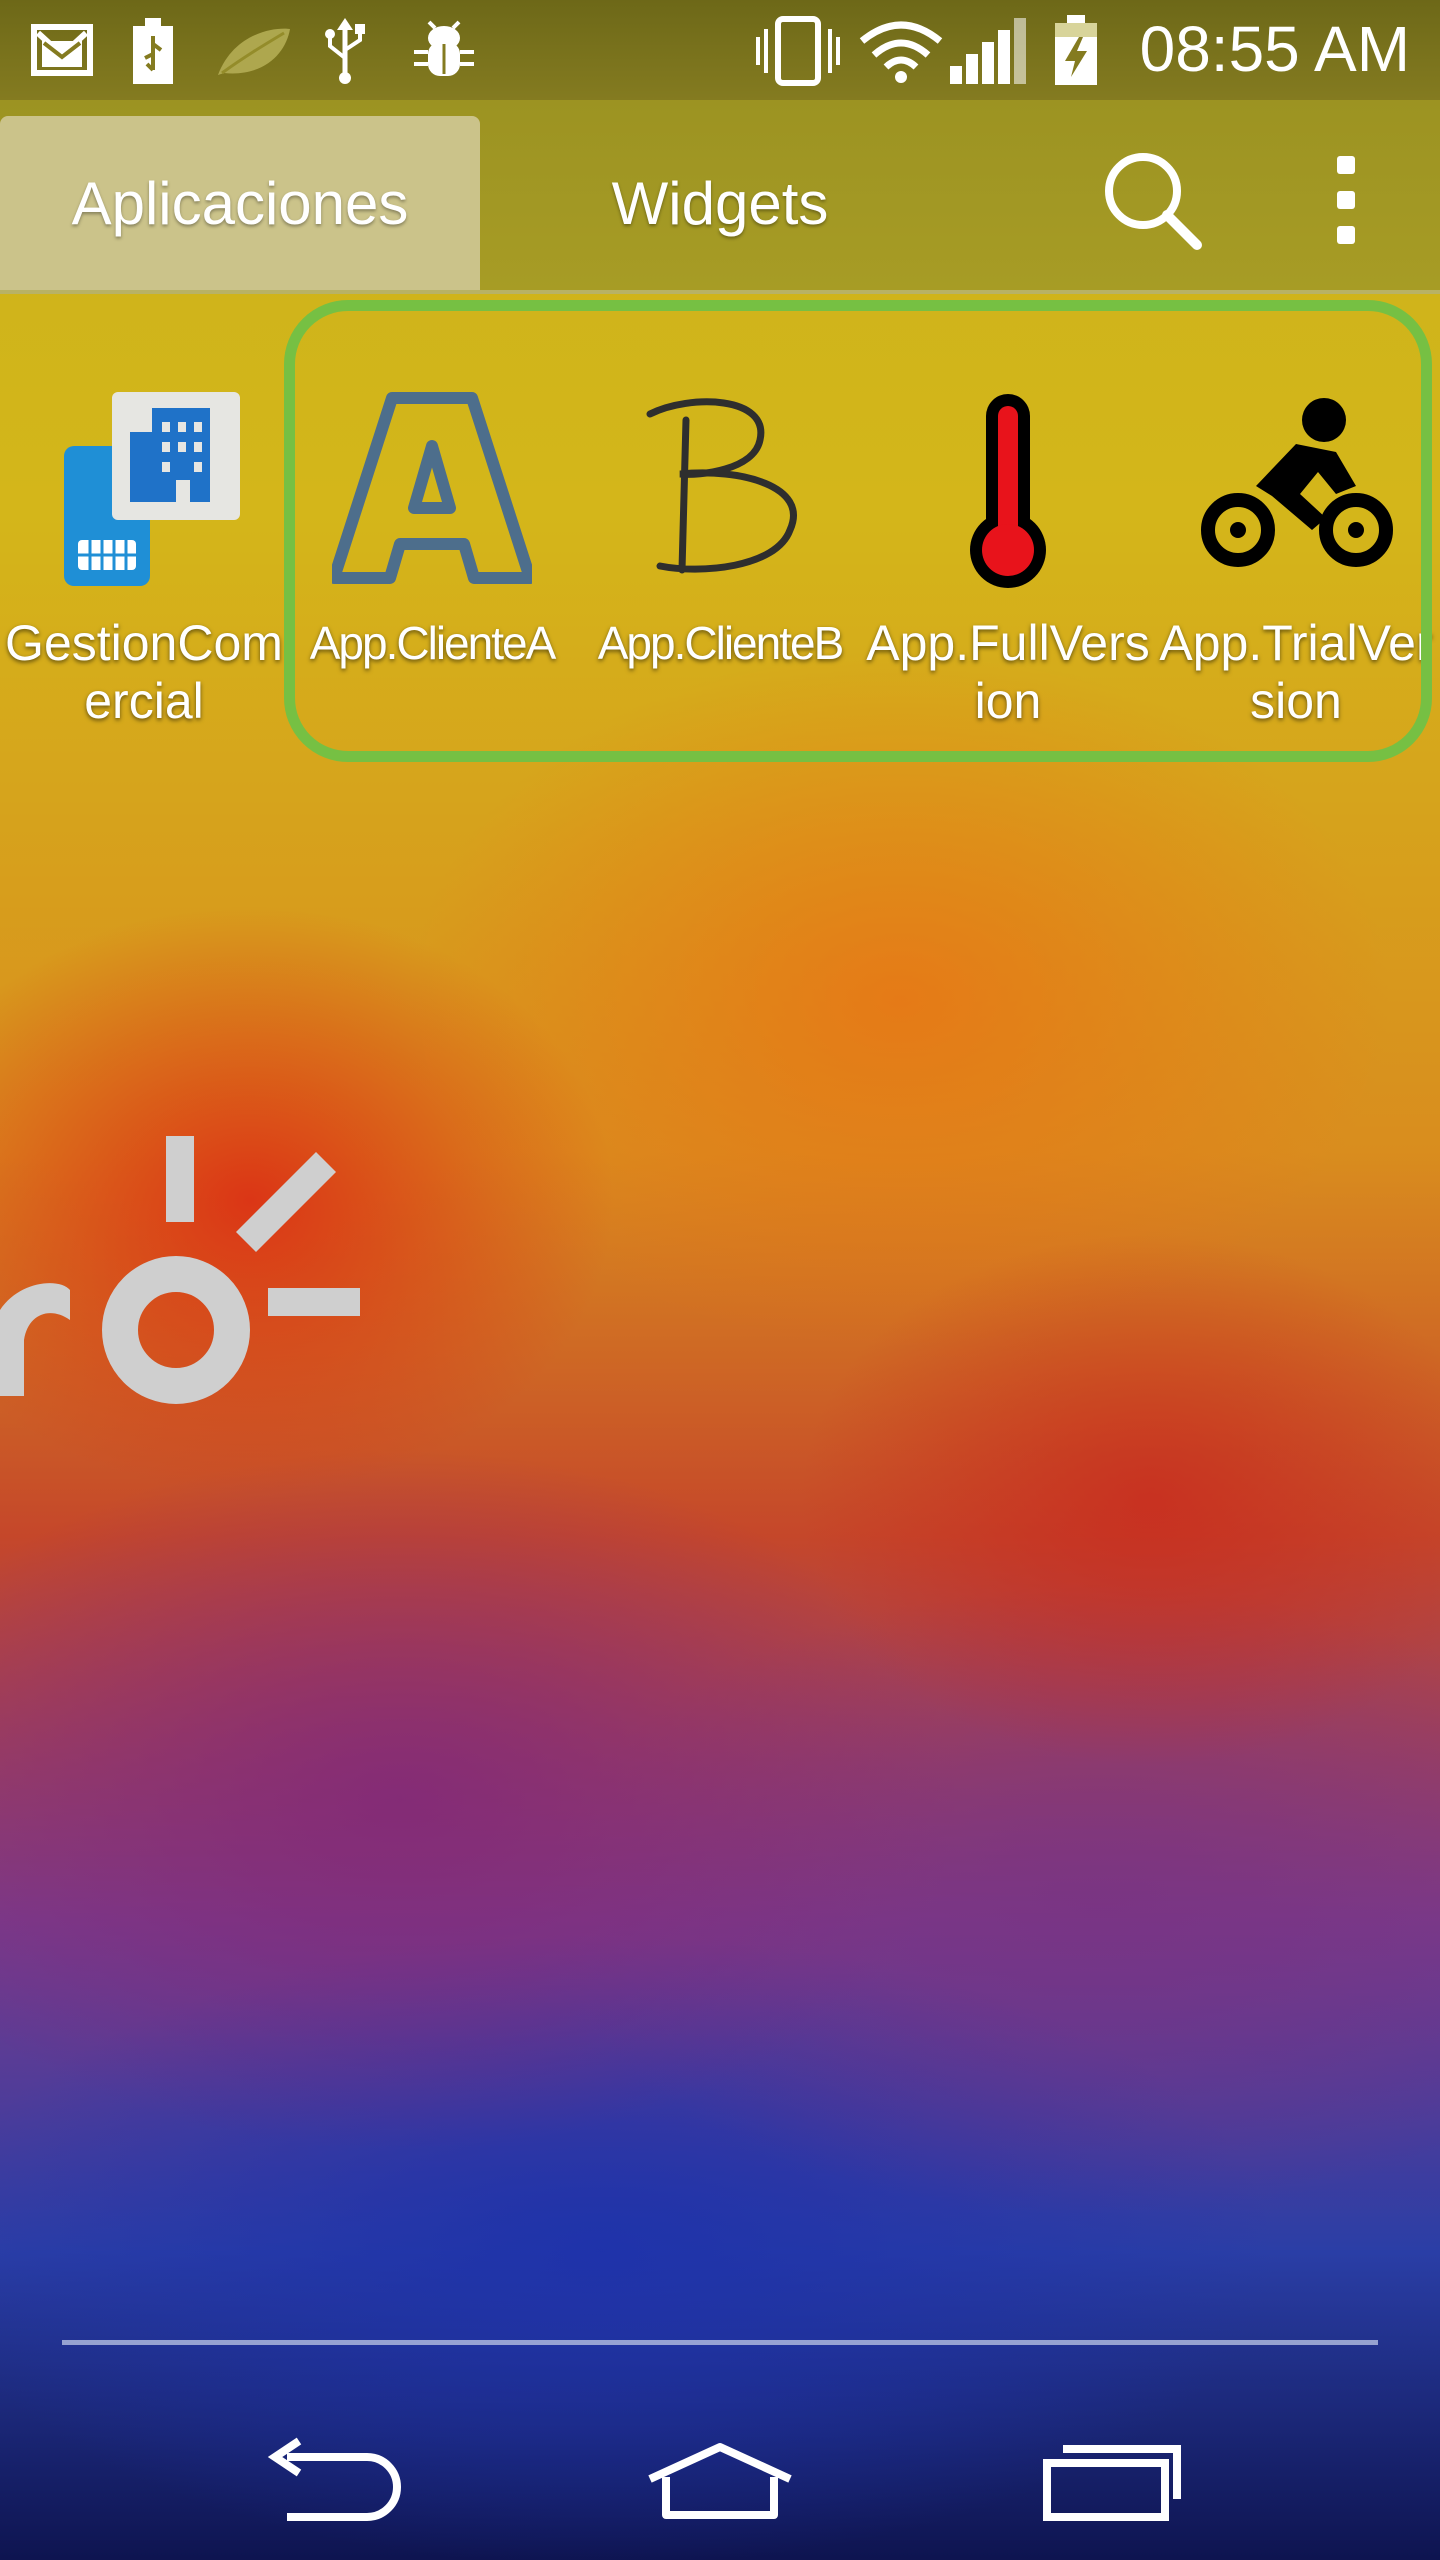 The image size is (1440, 2560). I want to click on leaf-icon, so click(254, 51).